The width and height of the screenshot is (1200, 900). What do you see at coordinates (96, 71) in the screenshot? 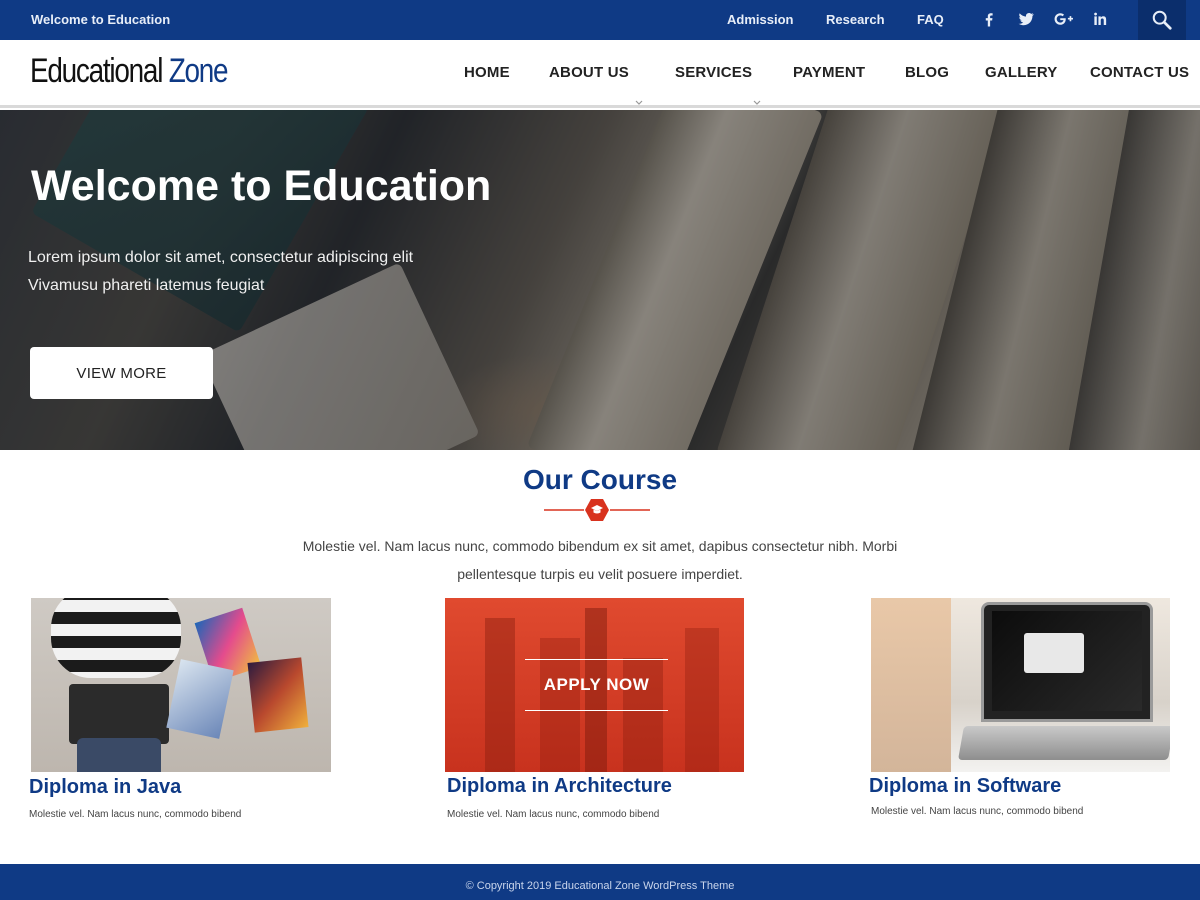
I see `logo-text-educational: Educational` at bounding box center [96, 71].